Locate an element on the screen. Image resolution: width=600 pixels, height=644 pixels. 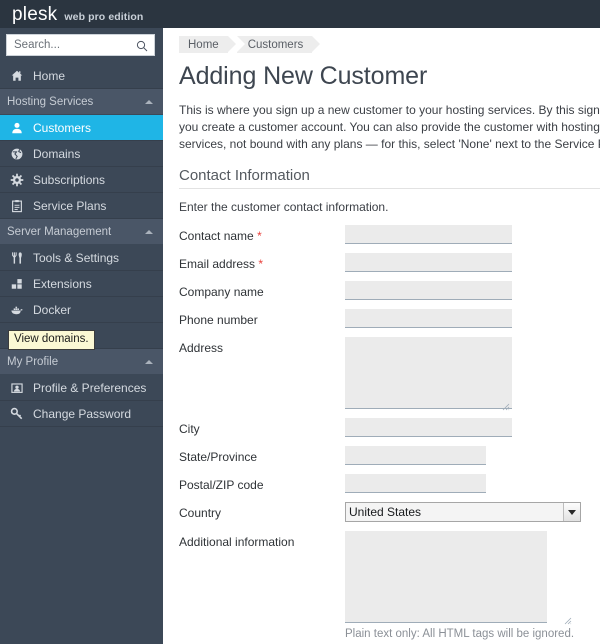
breadcrumb-label: Home is located at coordinates (203, 44).